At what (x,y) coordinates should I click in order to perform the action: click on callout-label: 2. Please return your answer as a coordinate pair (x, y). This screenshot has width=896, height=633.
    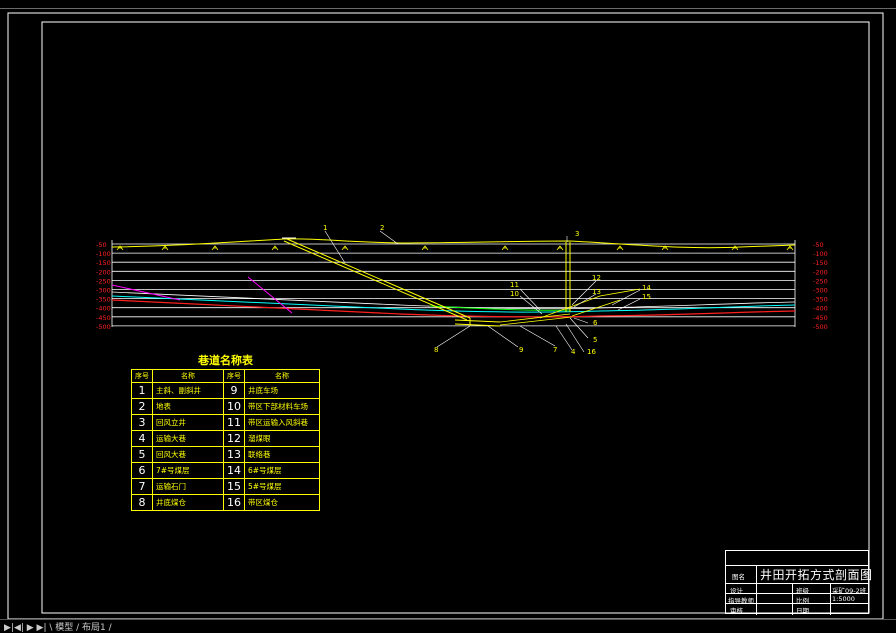
    Looking at the image, I should click on (382, 228).